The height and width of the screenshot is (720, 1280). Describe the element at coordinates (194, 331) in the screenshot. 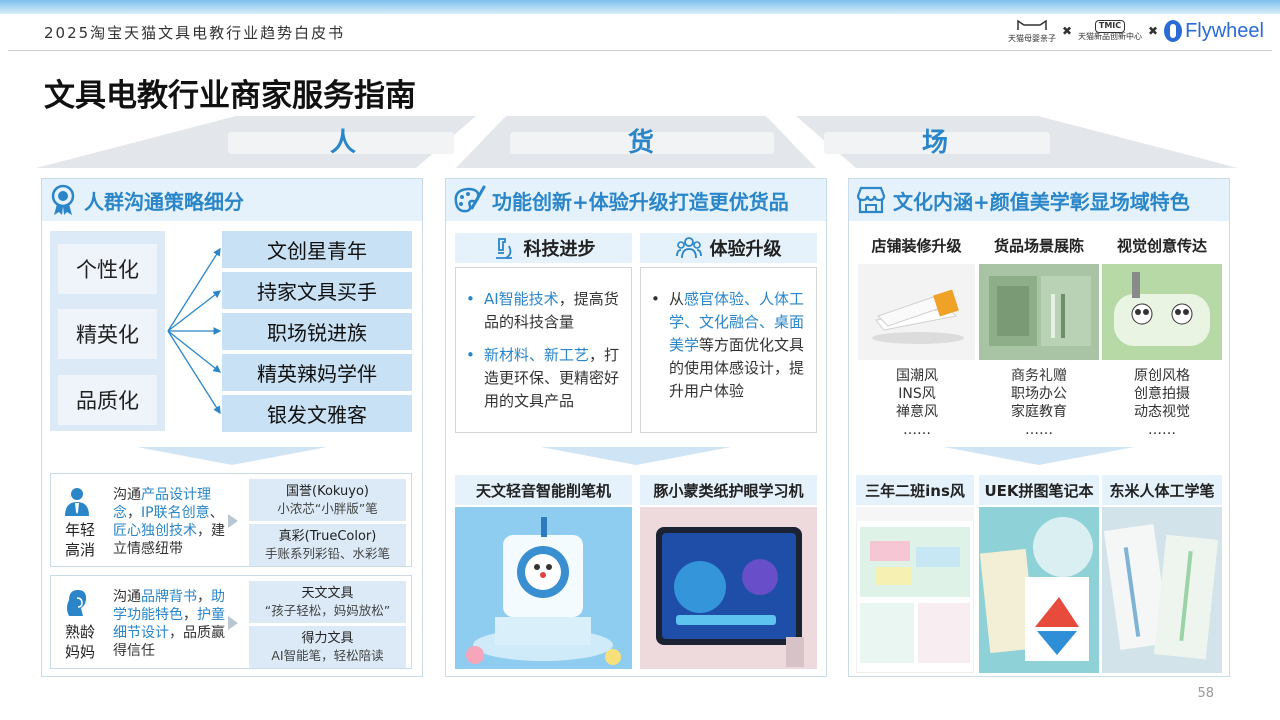

I see `fan-arrows` at that location.